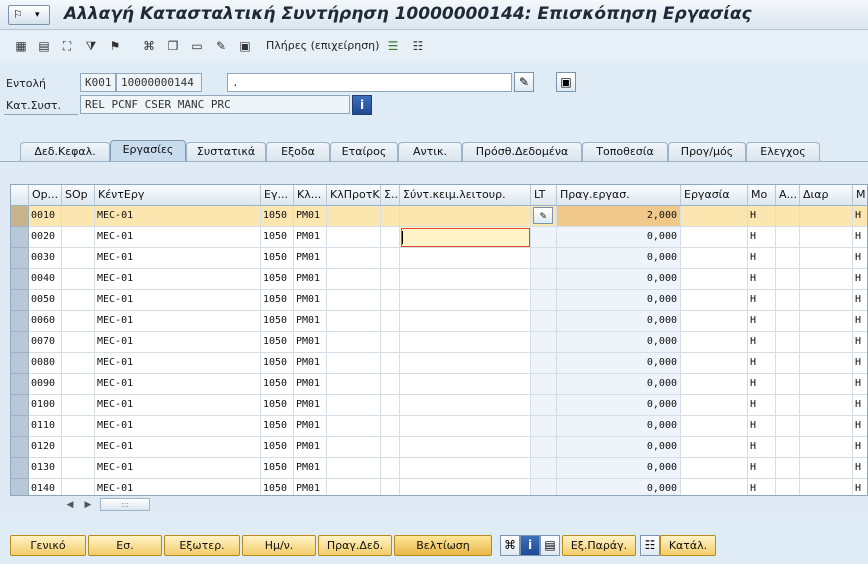 This screenshot has height=564, width=868. I want to click on internal-button: Εσ., so click(125, 545).